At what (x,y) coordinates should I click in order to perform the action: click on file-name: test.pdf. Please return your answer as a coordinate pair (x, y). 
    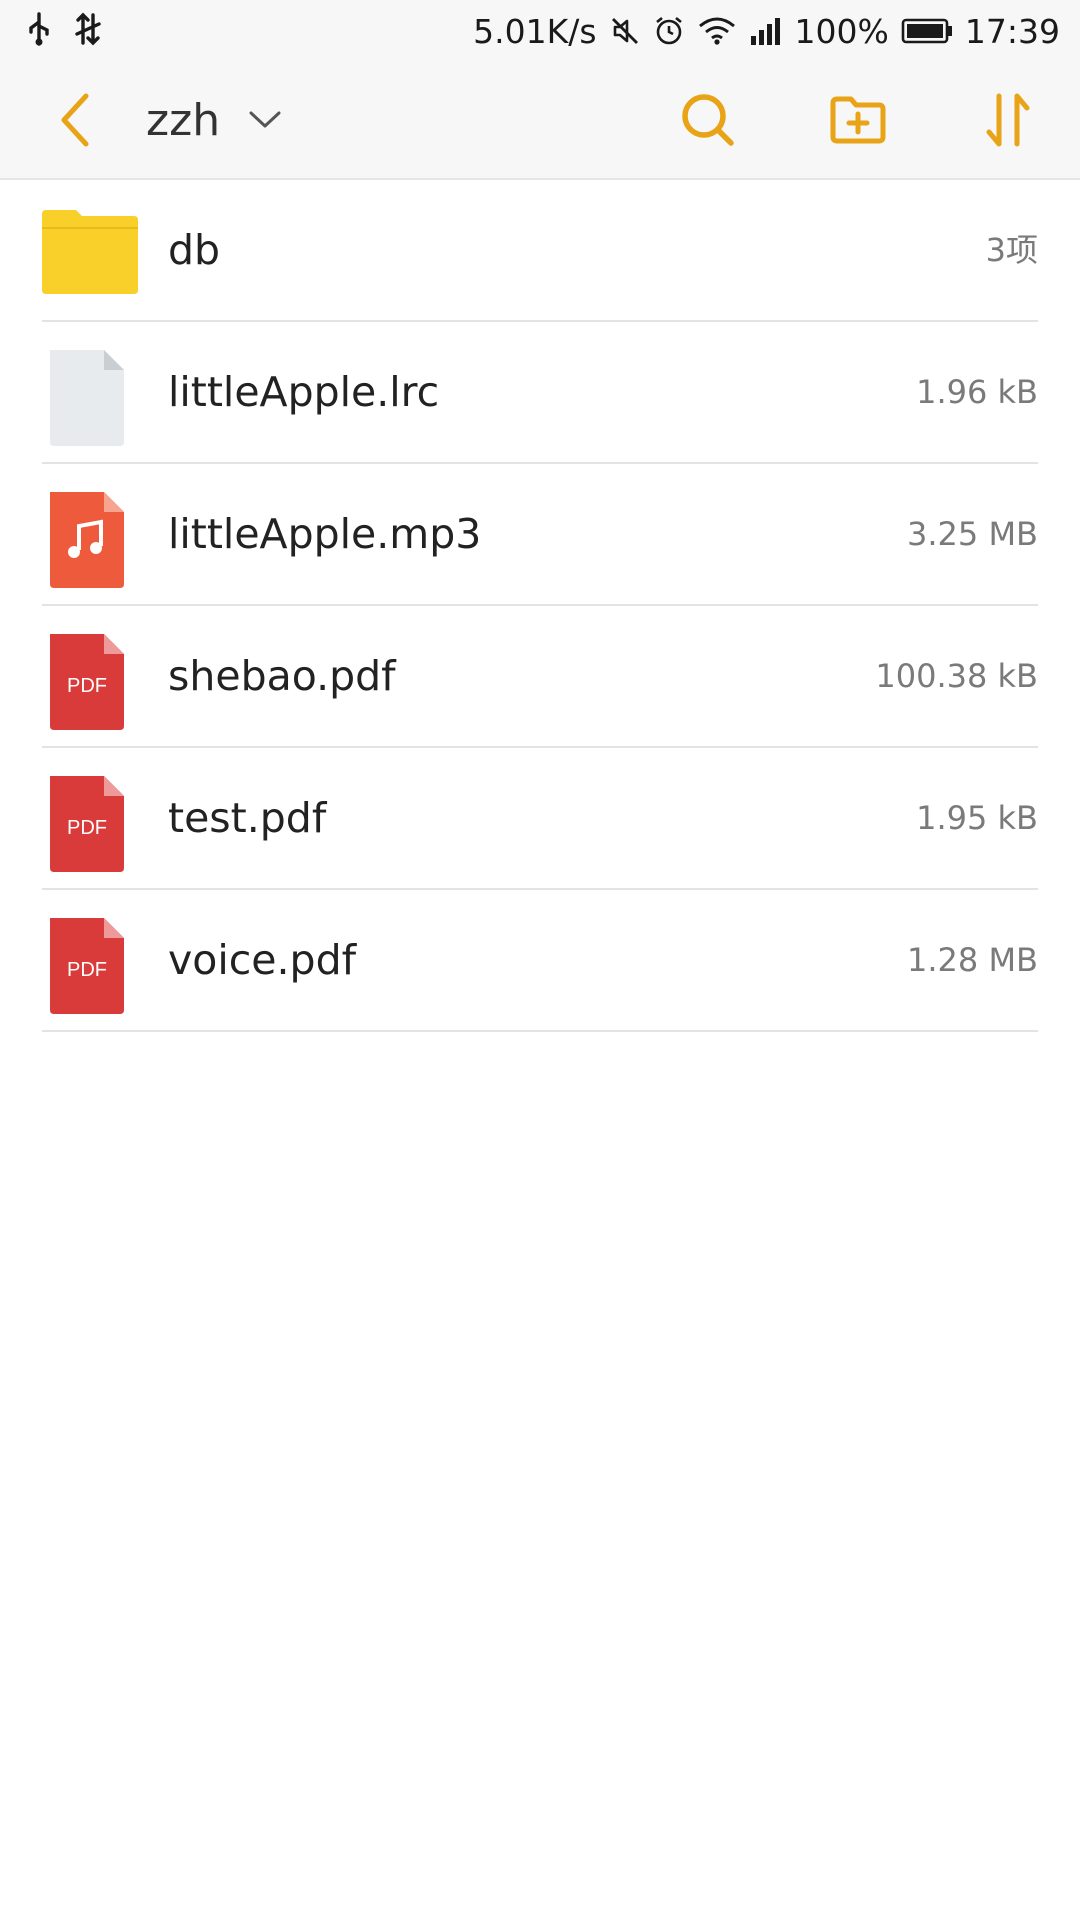
    Looking at the image, I should click on (247, 818).